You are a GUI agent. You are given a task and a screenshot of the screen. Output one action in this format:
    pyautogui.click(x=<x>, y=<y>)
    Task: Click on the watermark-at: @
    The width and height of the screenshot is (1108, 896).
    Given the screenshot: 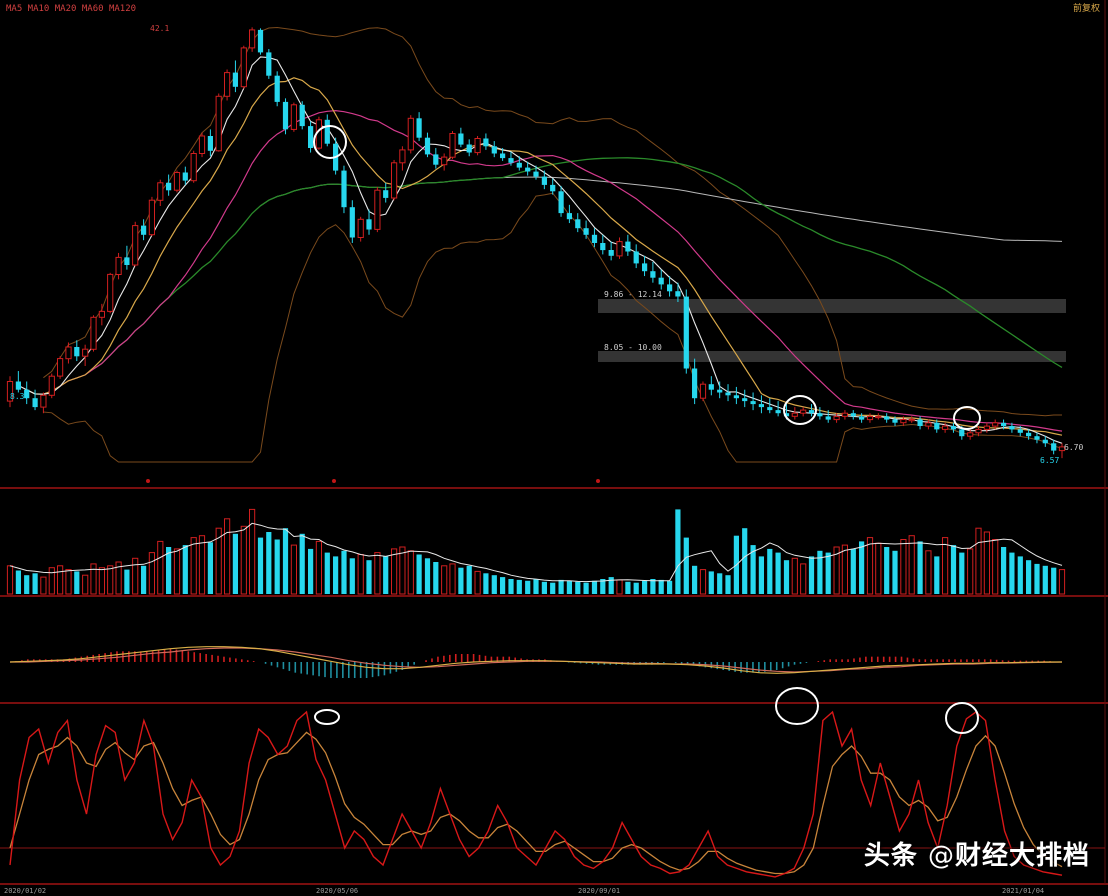 What is the action you would take?
    pyautogui.click(x=941, y=856)
    